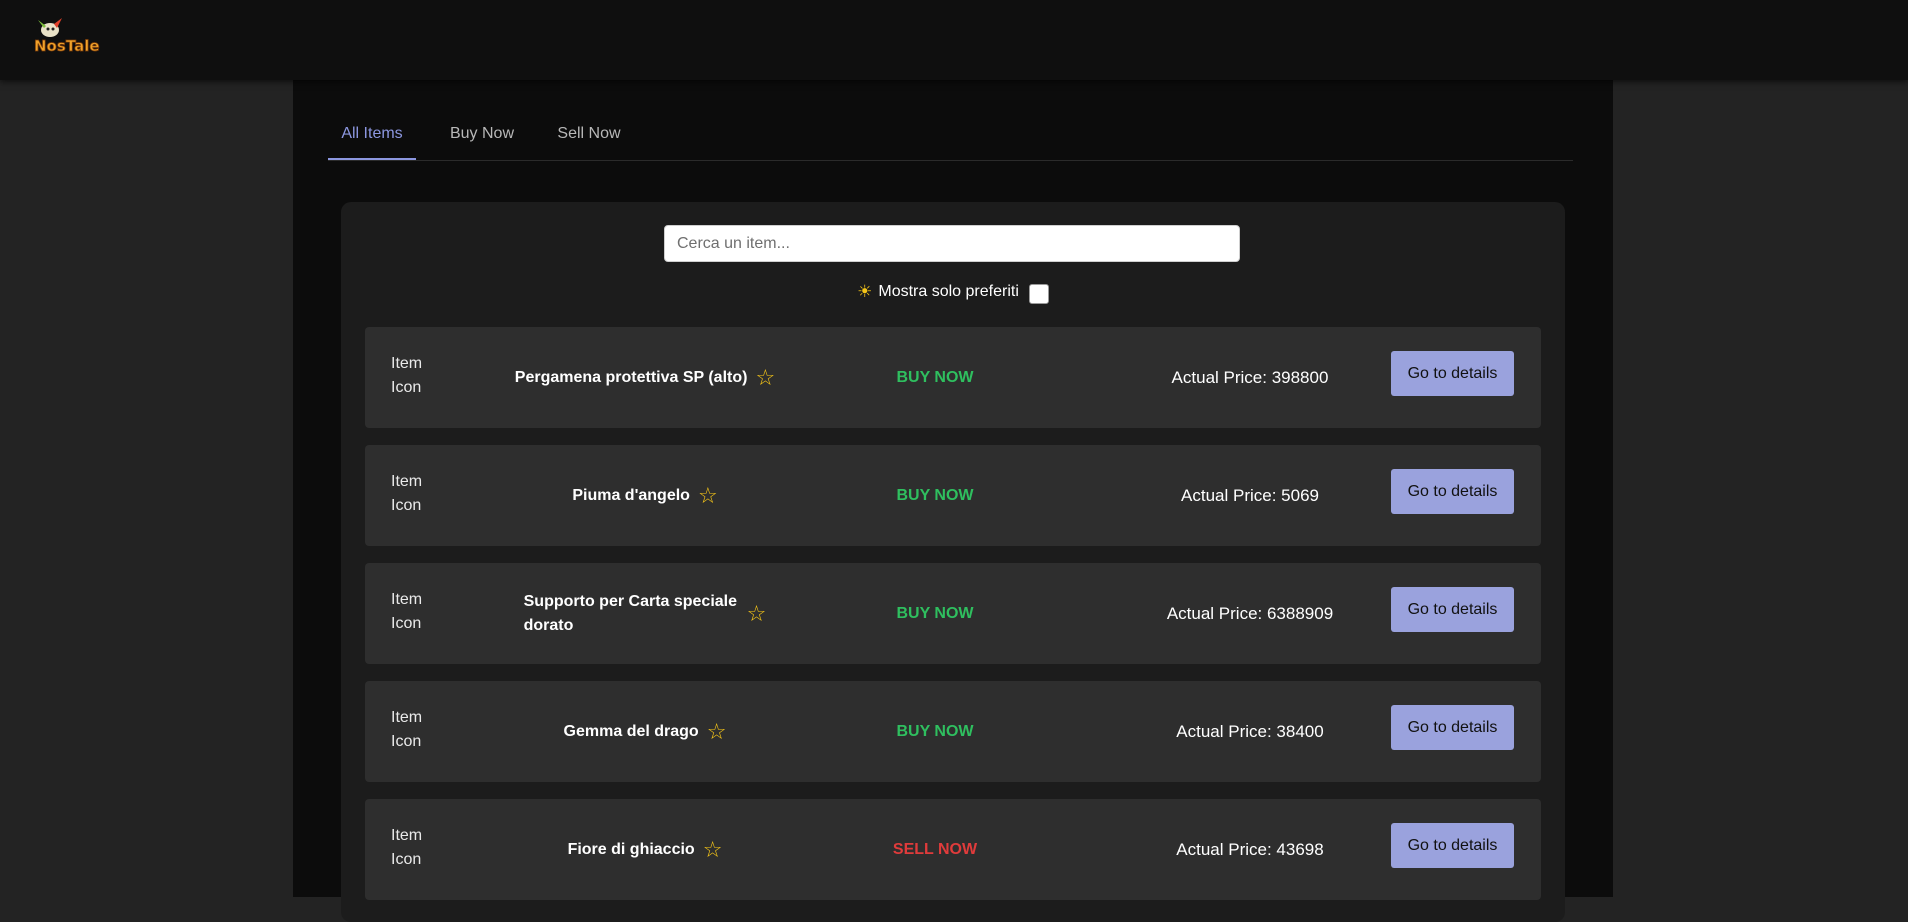 The width and height of the screenshot is (1908, 922). What do you see at coordinates (67, 46) in the screenshot?
I see `svg-text: NosTale` at bounding box center [67, 46].